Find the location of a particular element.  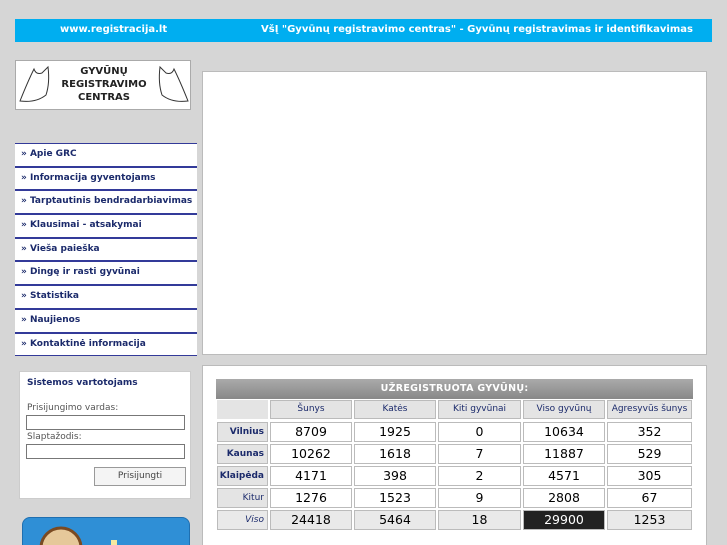

col-header: Viso gyvūnų is located at coordinates (564, 409).